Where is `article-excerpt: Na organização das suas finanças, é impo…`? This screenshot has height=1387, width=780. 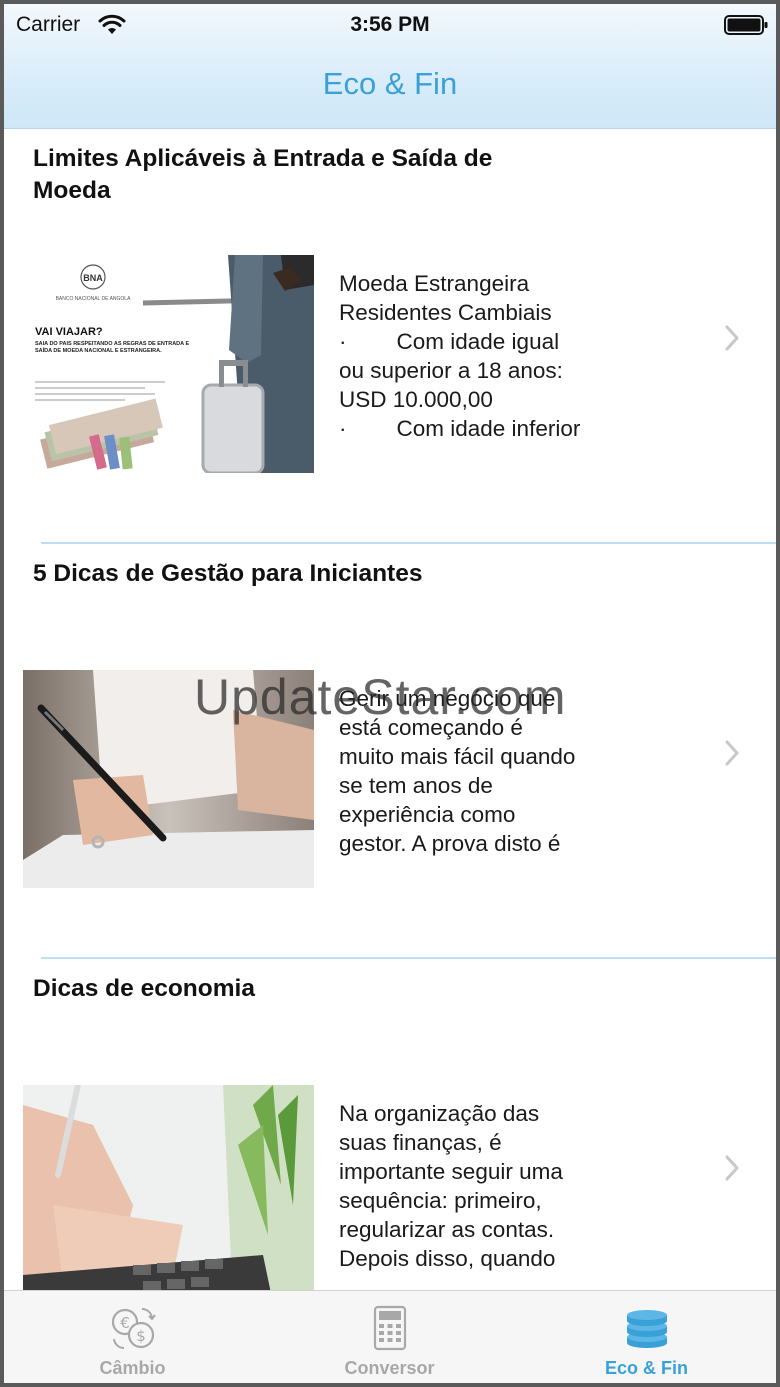 article-excerpt: Na organização das suas finanças, é impo… is located at coordinates (451, 1186).